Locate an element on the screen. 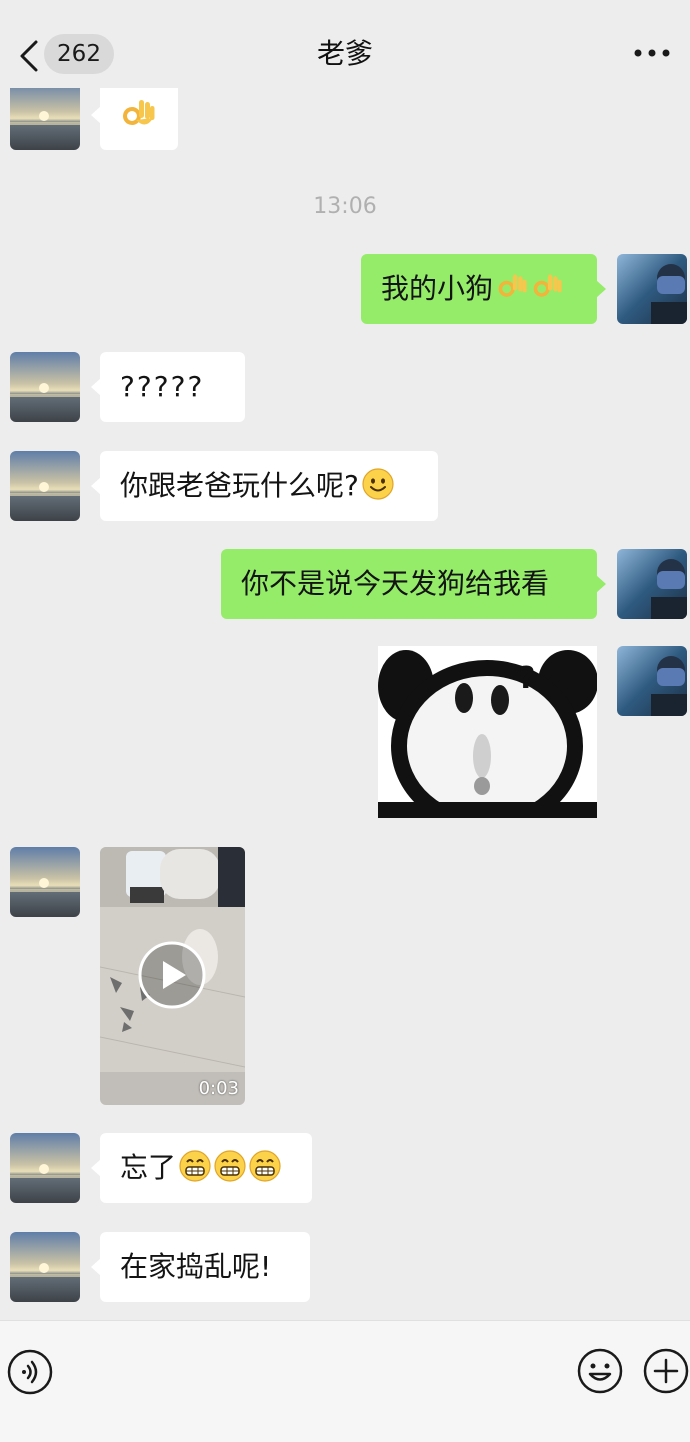 The width and height of the screenshot is (690, 1442). smile-emoji is located at coordinates (378, 484).